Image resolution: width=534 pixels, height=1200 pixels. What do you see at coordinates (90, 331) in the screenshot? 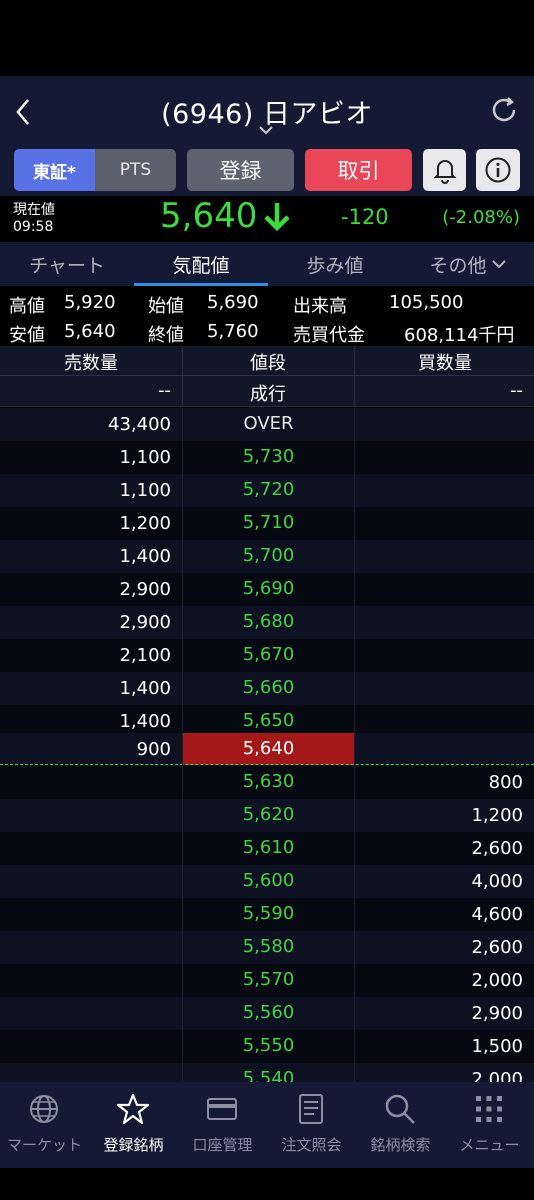
I see `low-value: 5,640` at bounding box center [90, 331].